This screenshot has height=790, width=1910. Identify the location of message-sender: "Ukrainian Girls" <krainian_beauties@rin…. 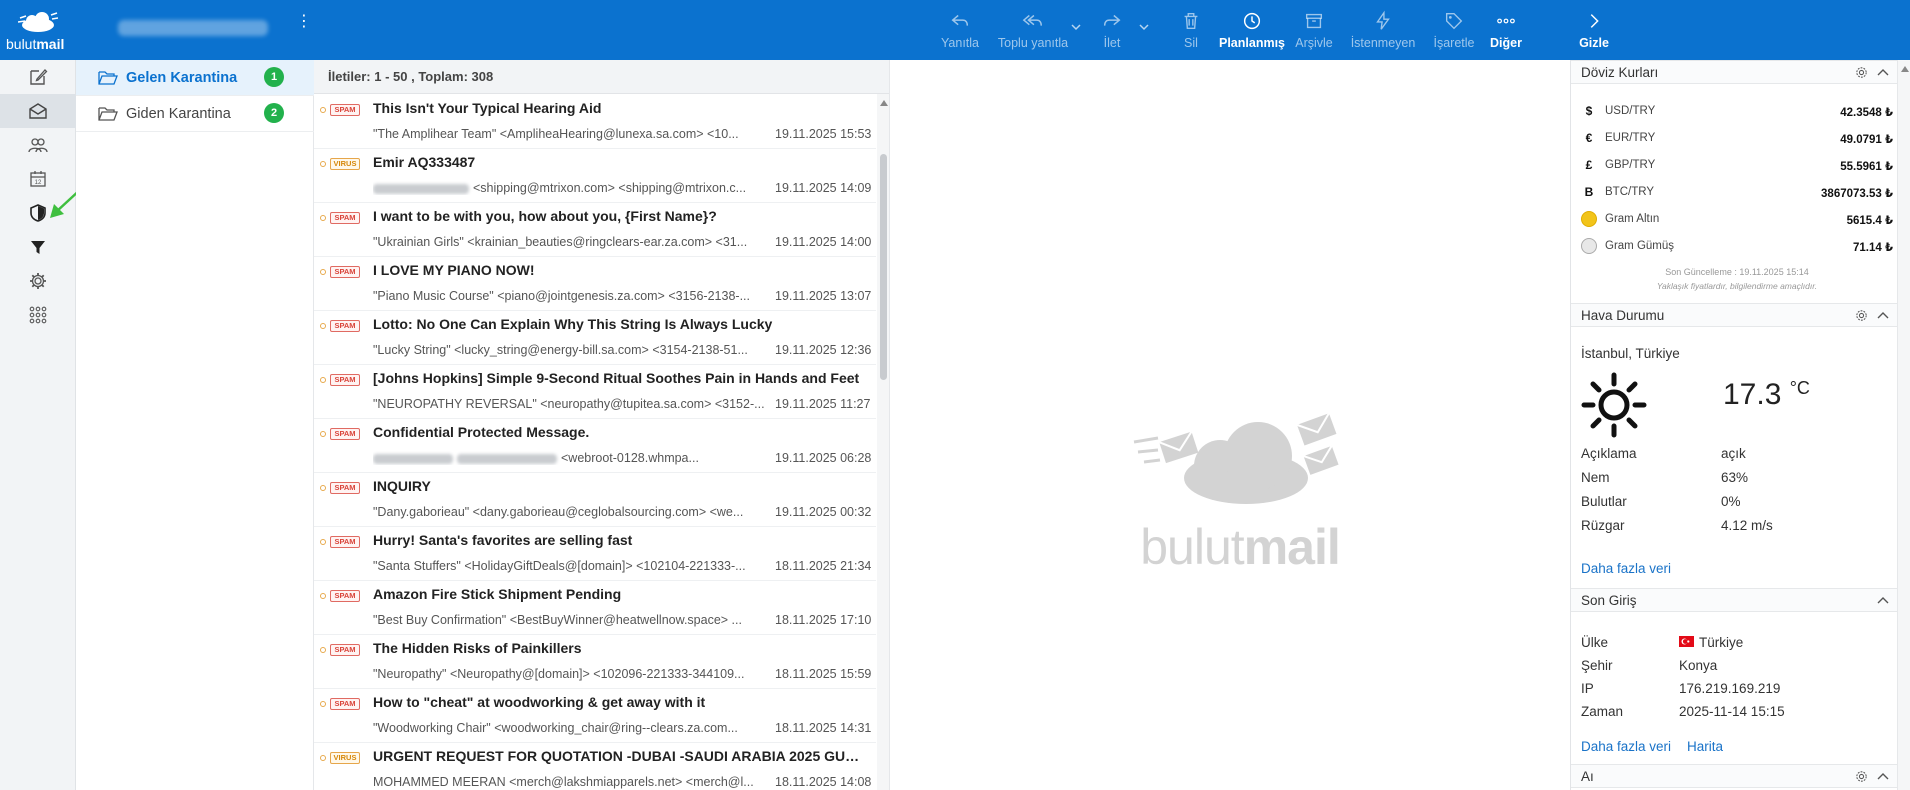
(560, 242).